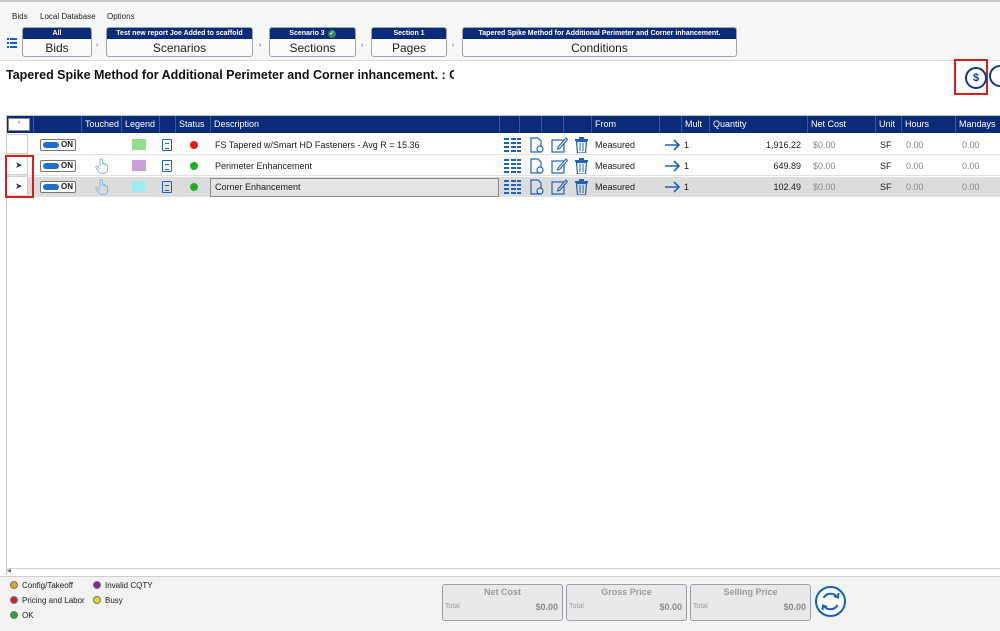  Describe the element at coordinates (824, 166) in the screenshot. I see `row-net-cost: $0.00` at that location.